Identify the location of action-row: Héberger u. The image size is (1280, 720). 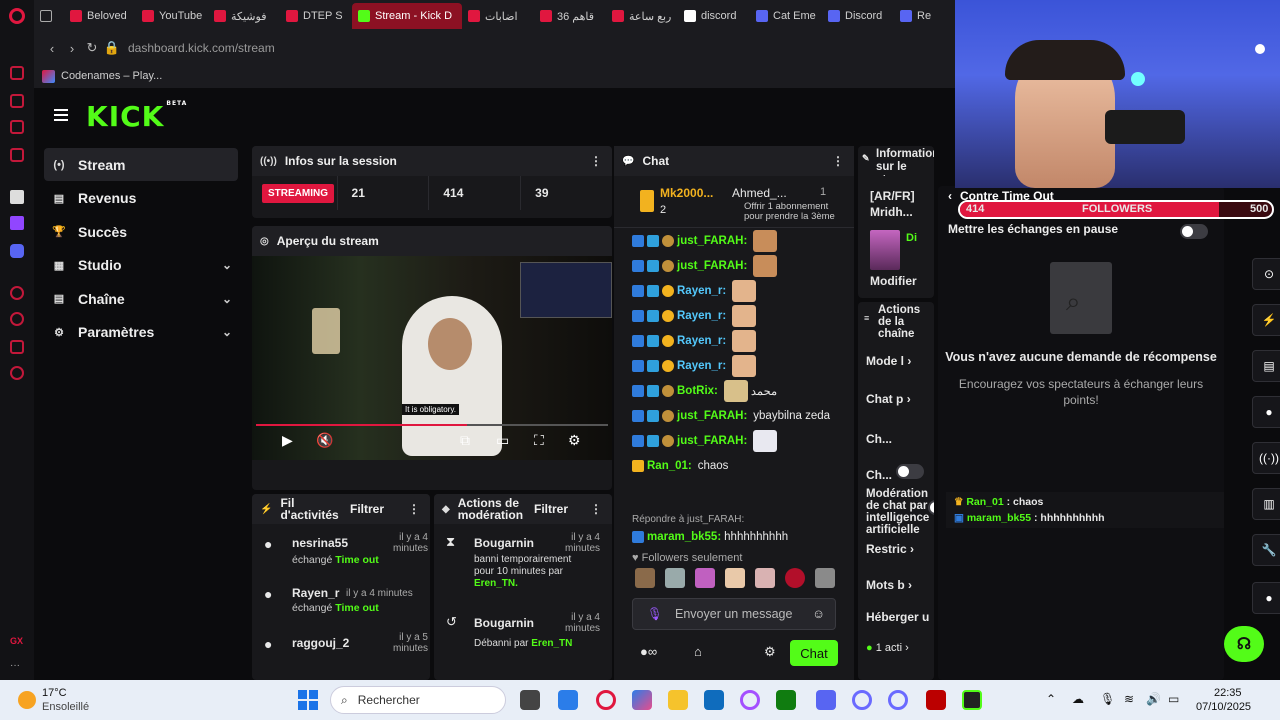
(897, 617).